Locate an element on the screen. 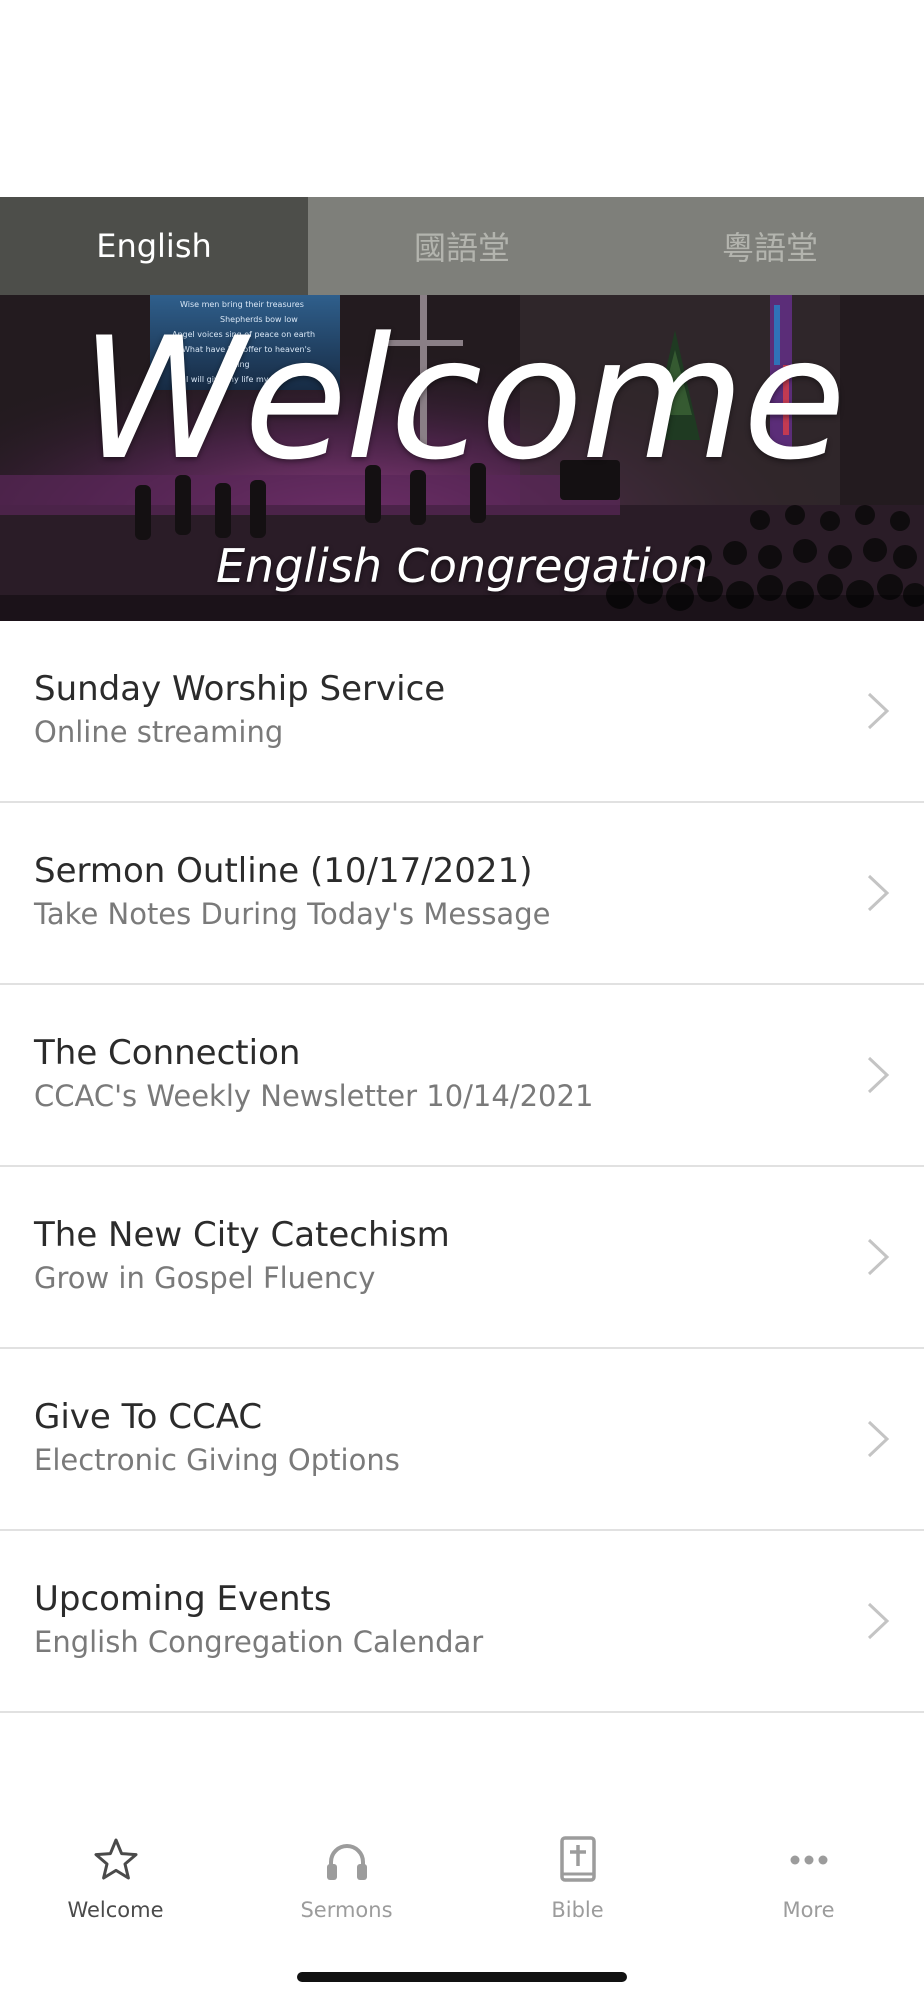 The image size is (924, 2000). menu-item-give-to-ccac: Give To CCAC Electronic Giving Options is located at coordinates (462, 1440).